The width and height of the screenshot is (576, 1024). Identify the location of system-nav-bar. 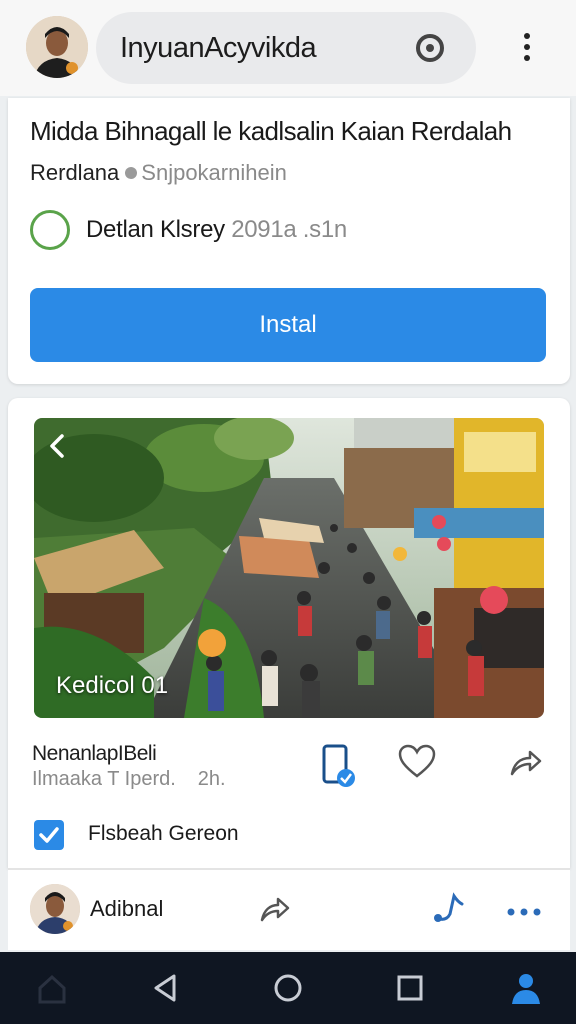
(288, 988).